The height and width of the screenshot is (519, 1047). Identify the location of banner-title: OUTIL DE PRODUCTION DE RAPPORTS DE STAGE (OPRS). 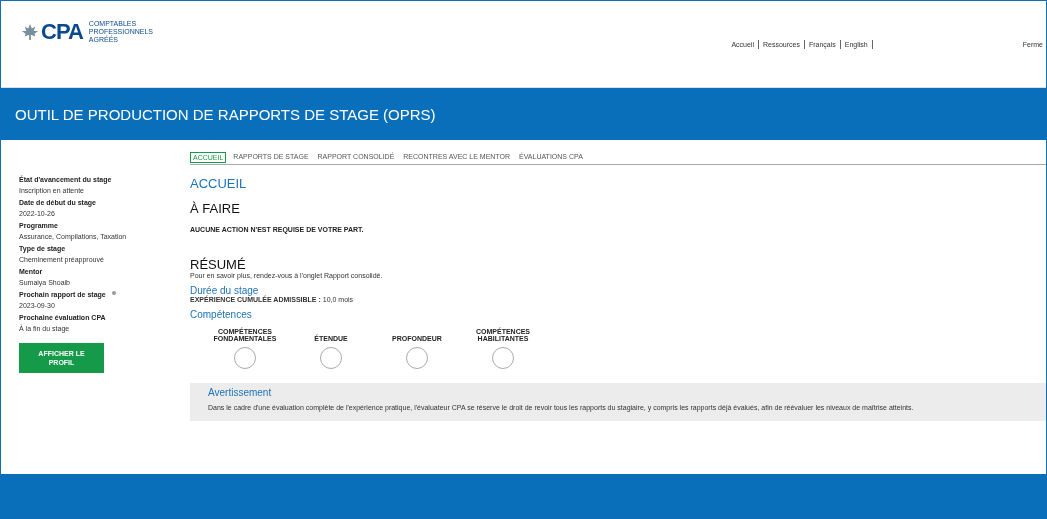
(225, 114).